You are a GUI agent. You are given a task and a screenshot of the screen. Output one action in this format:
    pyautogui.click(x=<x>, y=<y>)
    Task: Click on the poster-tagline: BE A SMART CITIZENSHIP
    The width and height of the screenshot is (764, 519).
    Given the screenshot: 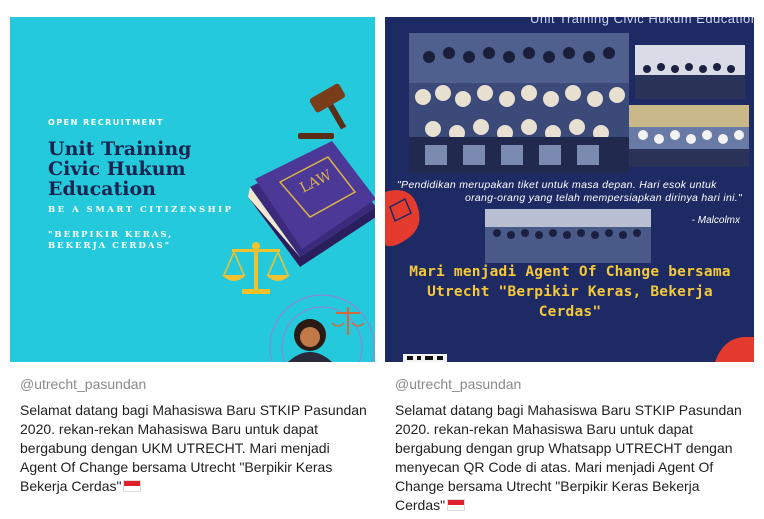 What is the action you would take?
    pyautogui.click(x=141, y=210)
    